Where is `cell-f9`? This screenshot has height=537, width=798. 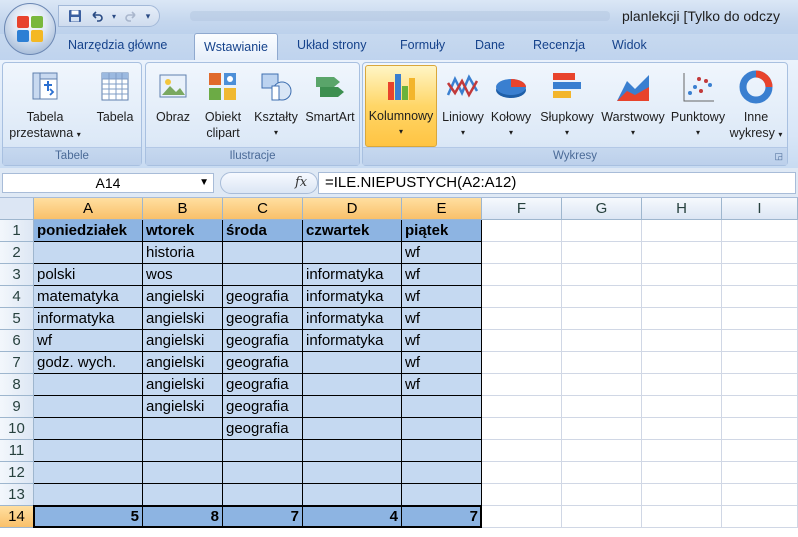 cell-f9 is located at coordinates (522, 407).